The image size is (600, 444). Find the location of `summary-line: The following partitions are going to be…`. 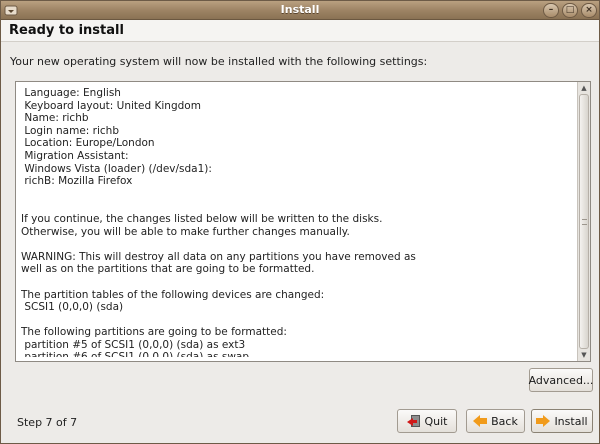

summary-line: The following partitions are going to be… is located at coordinates (154, 332).